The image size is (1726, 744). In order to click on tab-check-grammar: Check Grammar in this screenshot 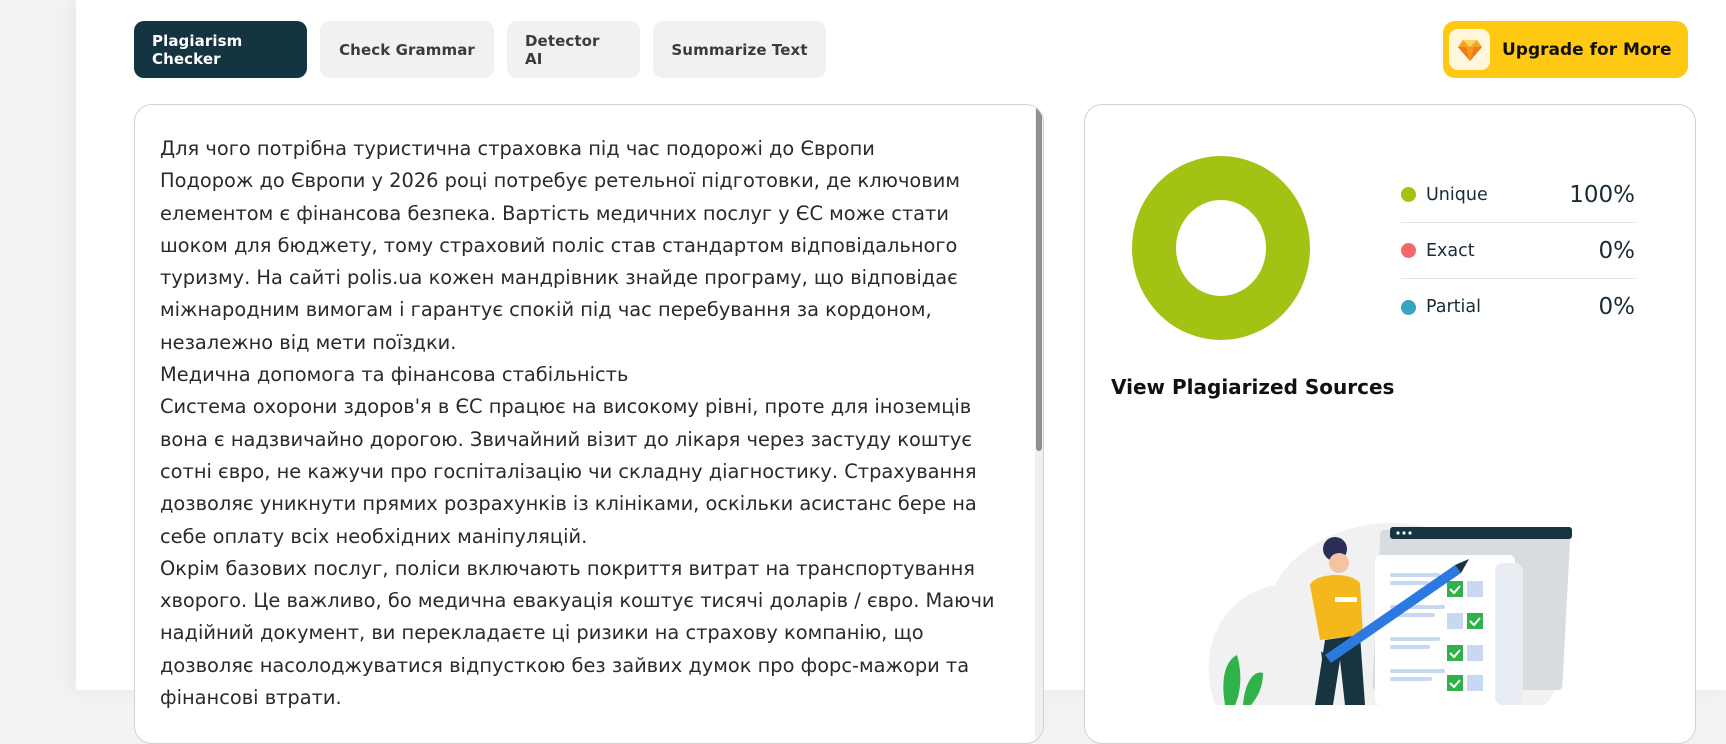, I will do `click(407, 49)`.